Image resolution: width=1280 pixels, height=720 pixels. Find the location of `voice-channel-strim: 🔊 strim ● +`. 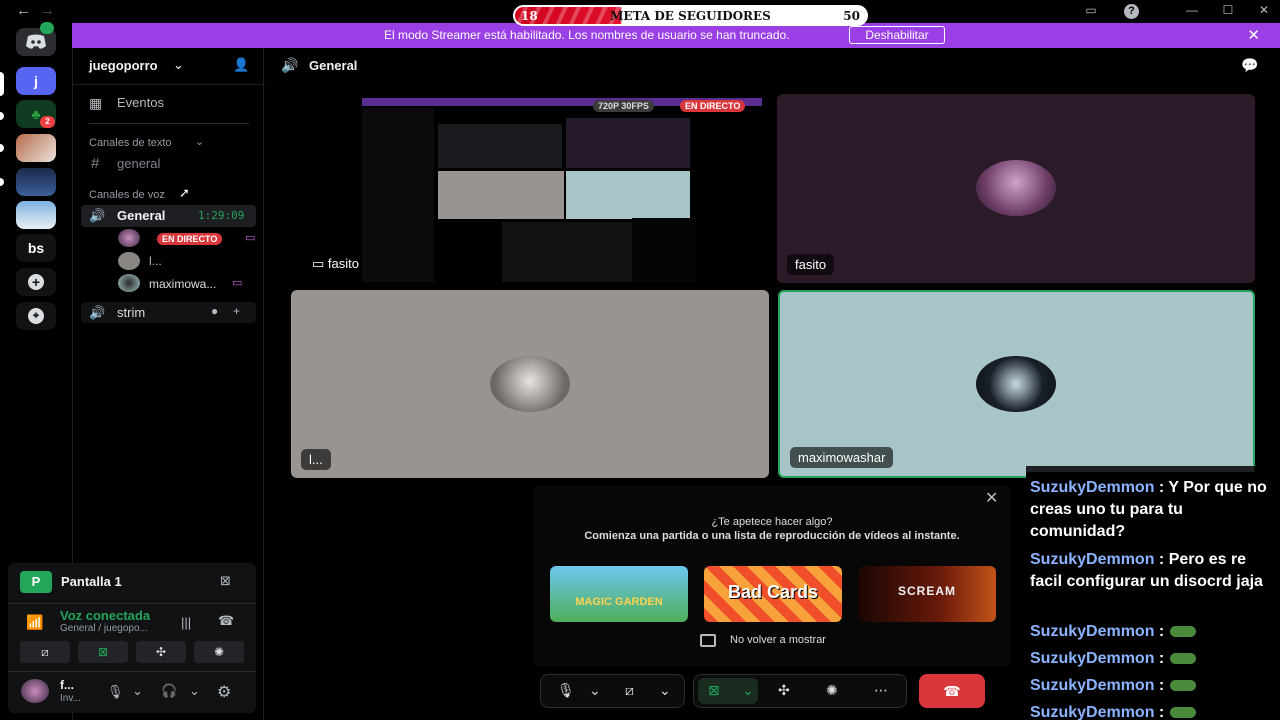

voice-channel-strim: 🔊 strim ● + is located at coordinates (168, 312).